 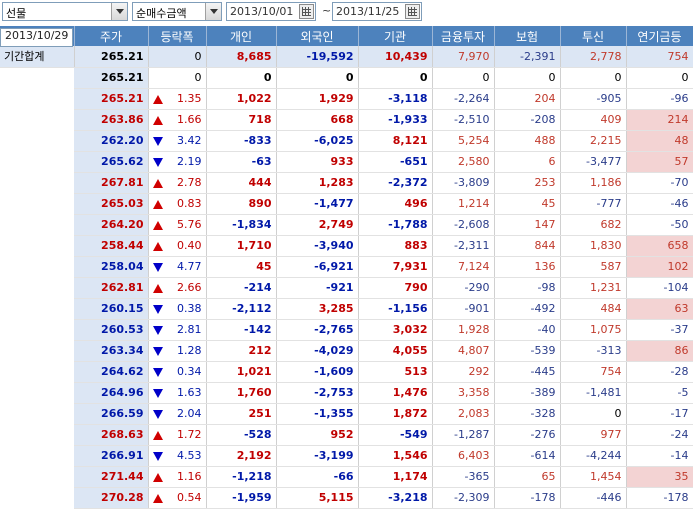 I want to click on cell-individual: -1,959, so click(x=241, y=498).